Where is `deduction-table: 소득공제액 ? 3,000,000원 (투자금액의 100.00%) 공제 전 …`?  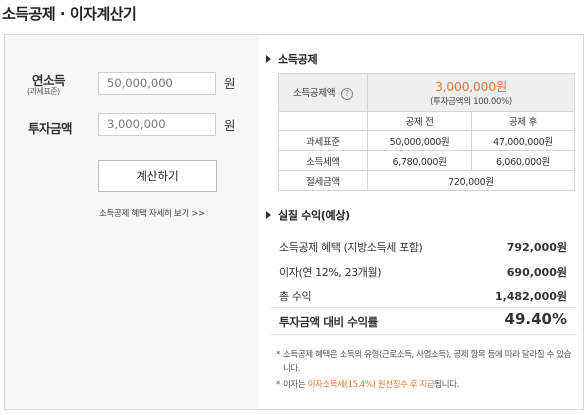
deduction-table: 소득공제액 ? 3,000,000원 (투자금액의 100.00%) 공제 전 … is located at coordinates (426, 132).